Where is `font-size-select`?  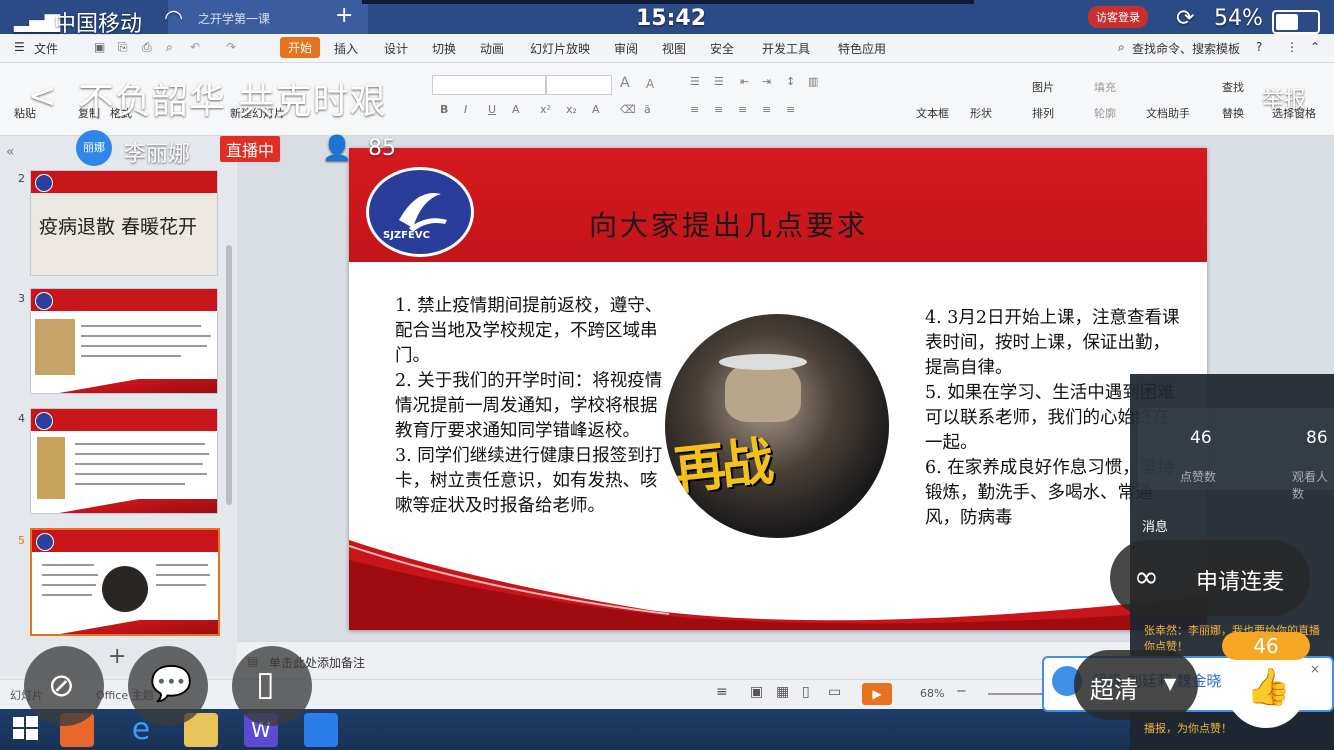
font-size-select is located at coordinates (579, 85).